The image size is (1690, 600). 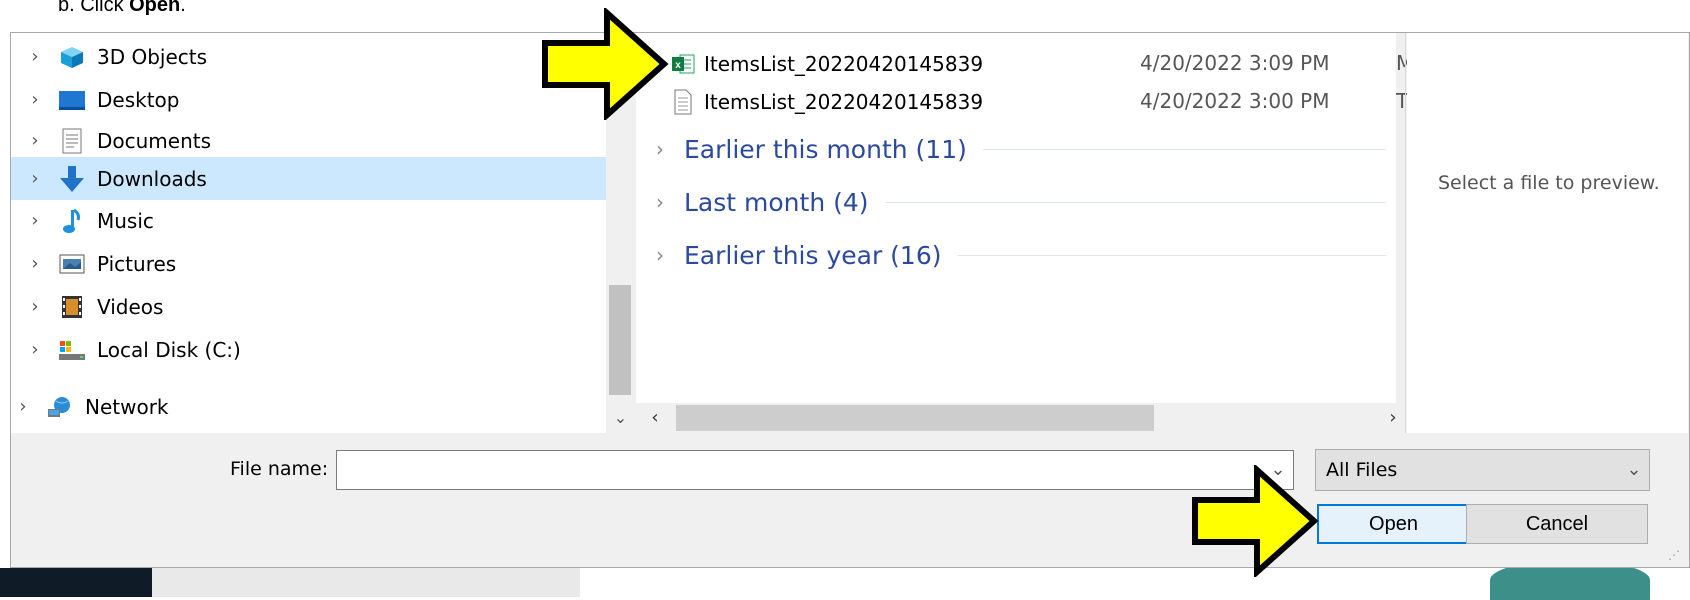 What do you see at coordinates (125, 220) in the screenshot?
I see `nav-item-label: Music` at bounding box center [125, 220].